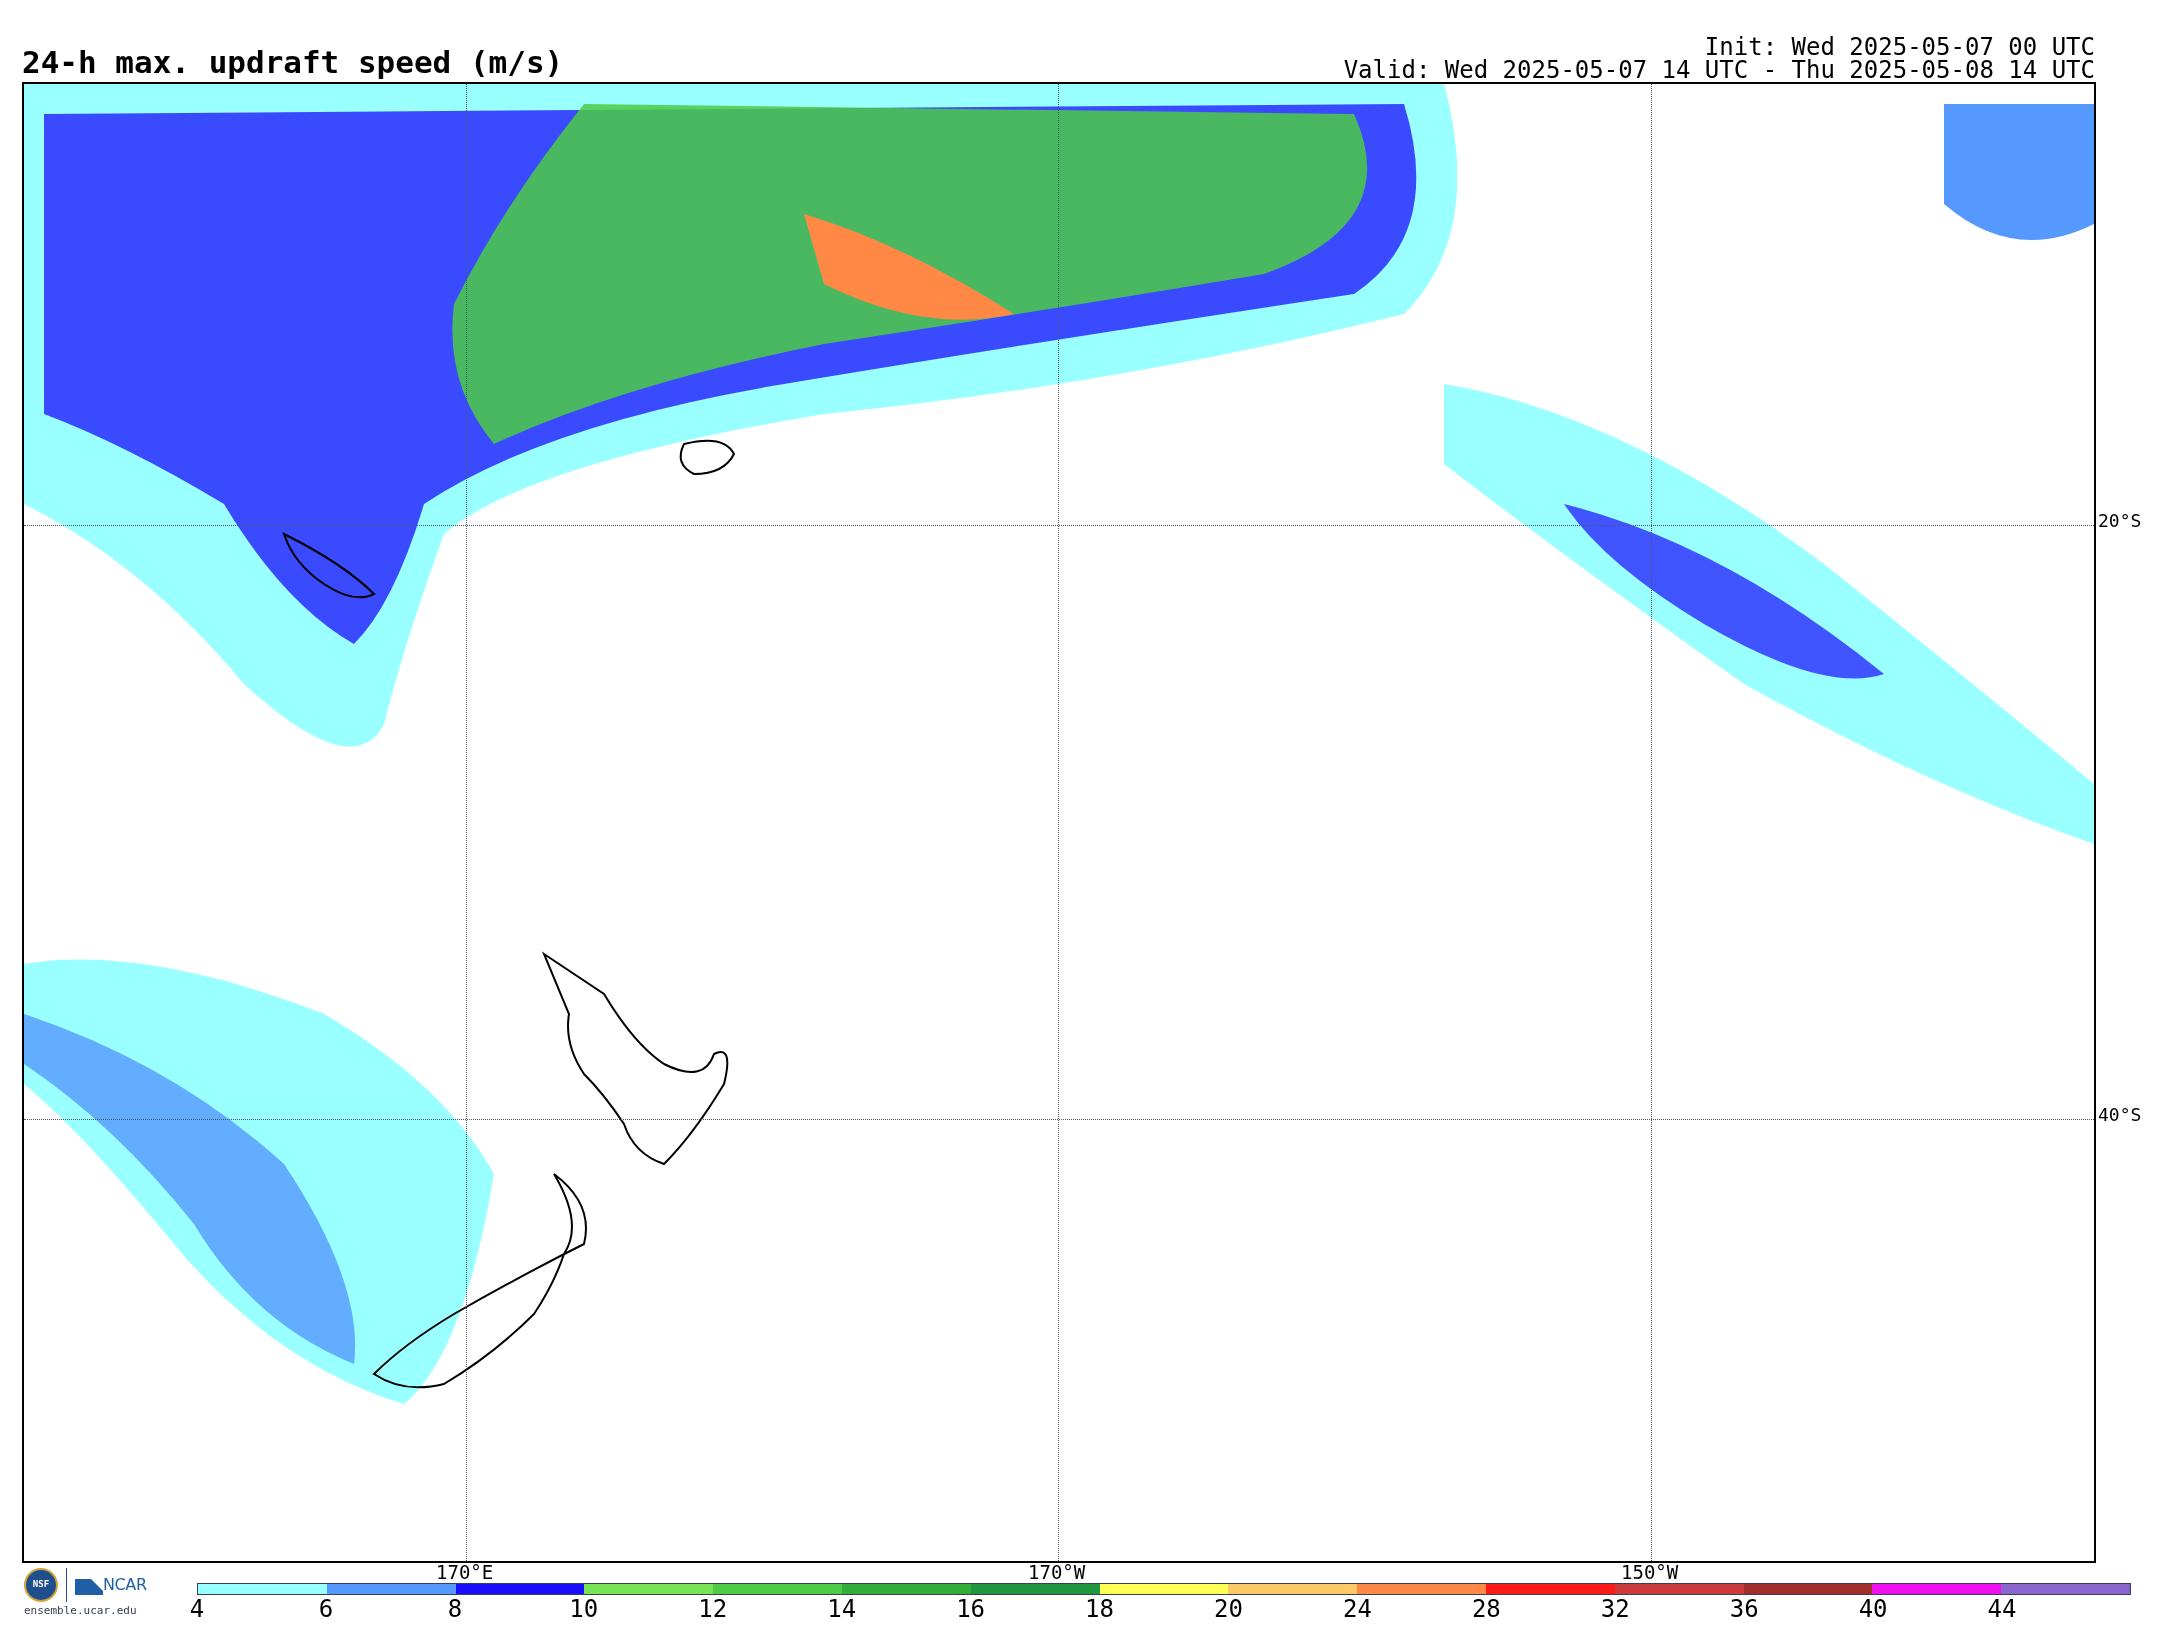 The height and width of the screenshot is (1626, 2160). I want to click on longitude-label: 150°W, so click(1650, 1572).